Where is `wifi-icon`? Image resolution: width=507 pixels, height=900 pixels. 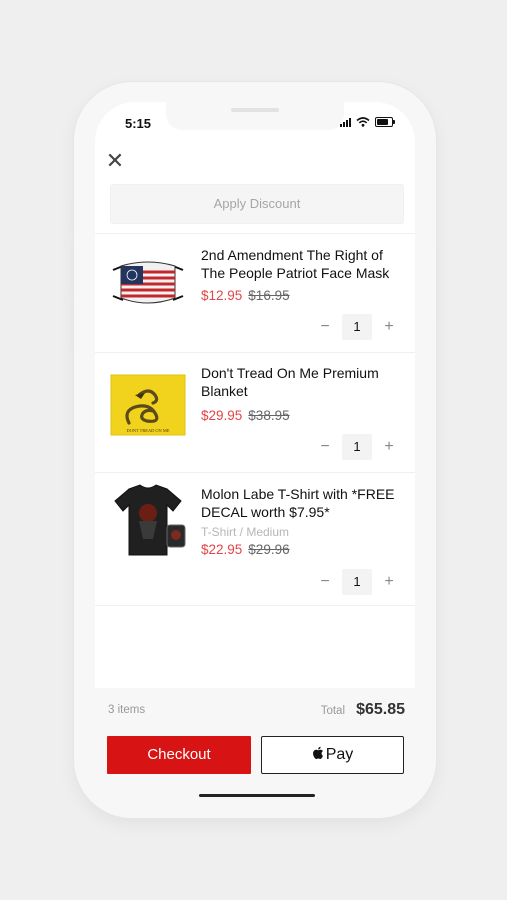
wifi-icon is located at coordinates (363, 122).